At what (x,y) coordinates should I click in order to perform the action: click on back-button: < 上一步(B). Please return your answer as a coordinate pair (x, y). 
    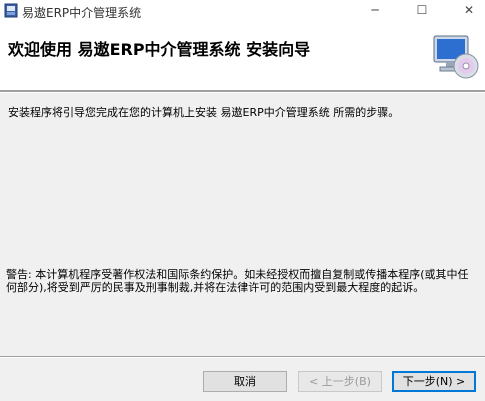
    Looking at the image, I should click on (340, 381).